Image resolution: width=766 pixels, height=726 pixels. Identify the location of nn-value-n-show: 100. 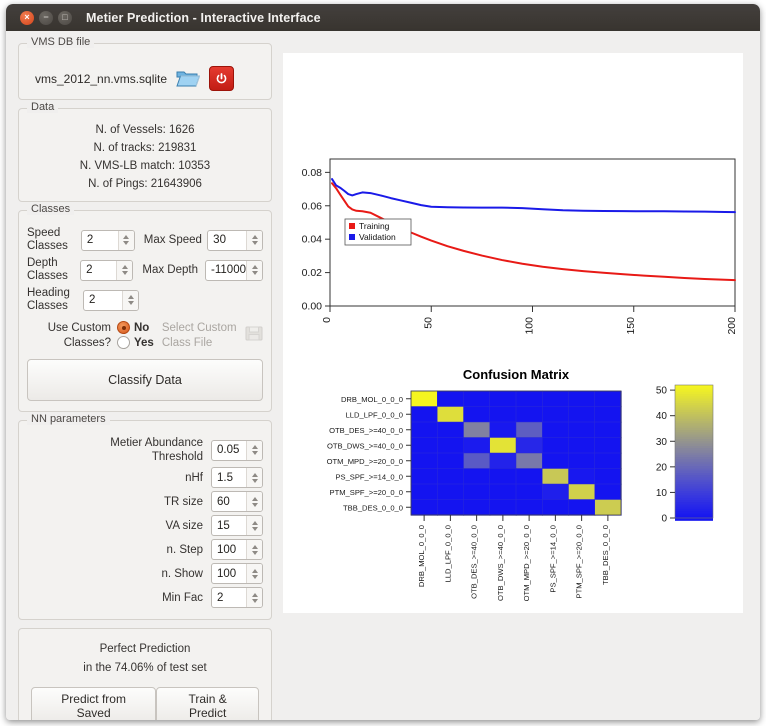
(227, 573).